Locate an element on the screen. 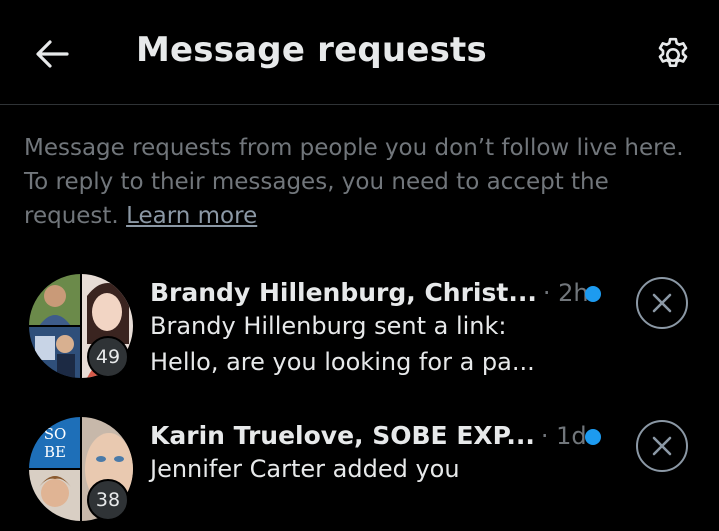  member-count-badge: 49 is located at coordinates (108, 357).